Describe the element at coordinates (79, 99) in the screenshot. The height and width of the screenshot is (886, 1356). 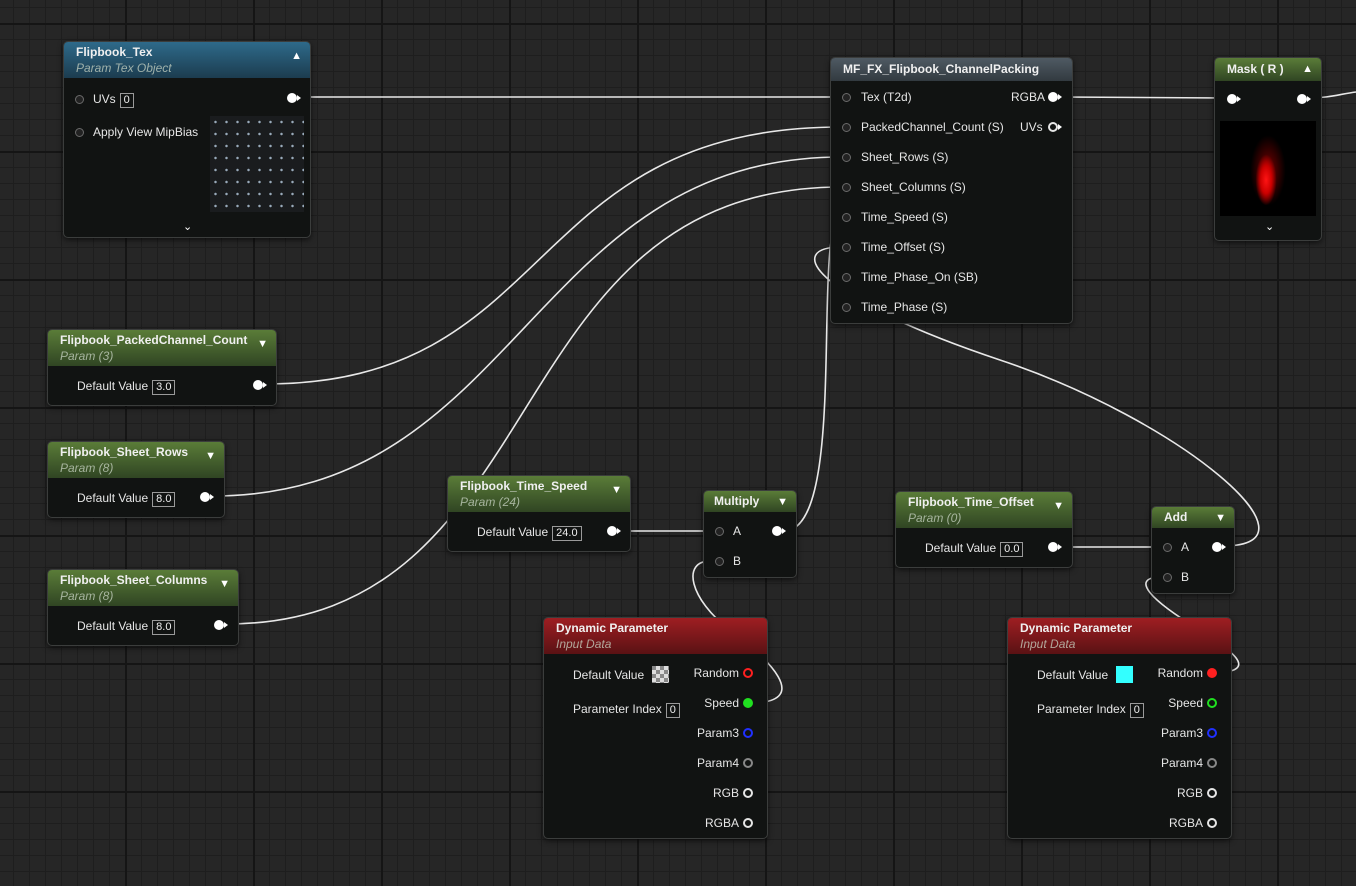
I see `uvs-input-pin` at that location.